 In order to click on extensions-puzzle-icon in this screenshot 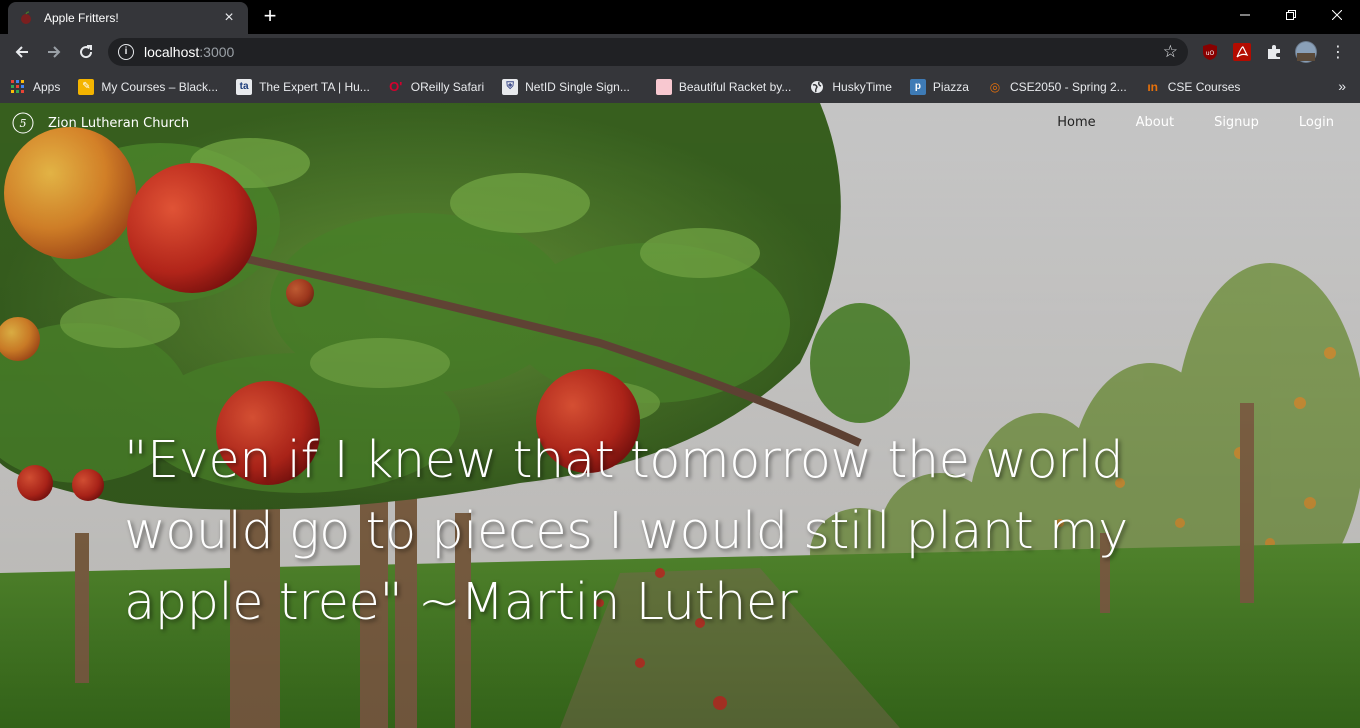, I will do `click(1274, 52)`.